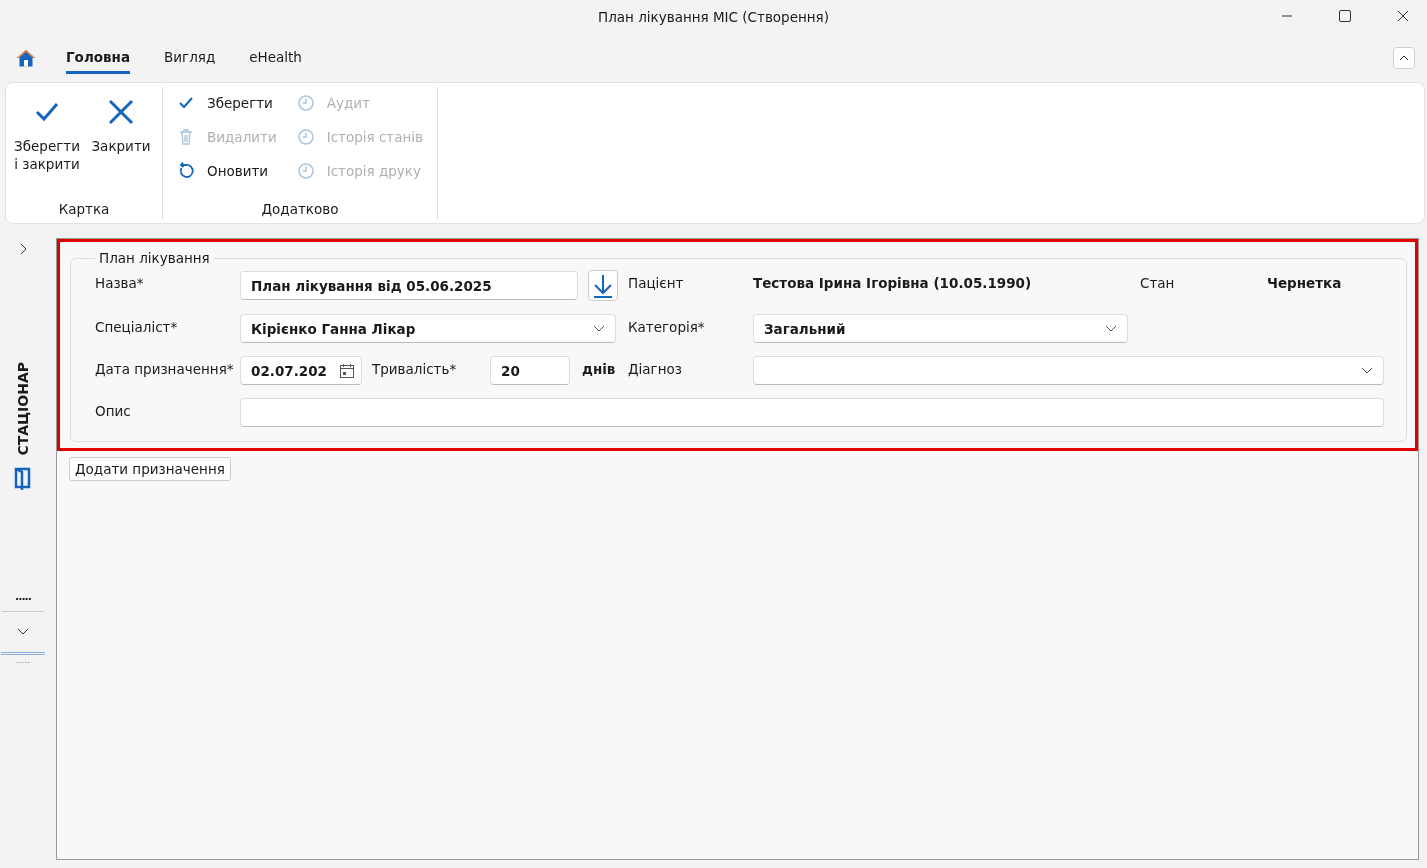  I want to click on status-value: Чернетка, so click(1305, 282).